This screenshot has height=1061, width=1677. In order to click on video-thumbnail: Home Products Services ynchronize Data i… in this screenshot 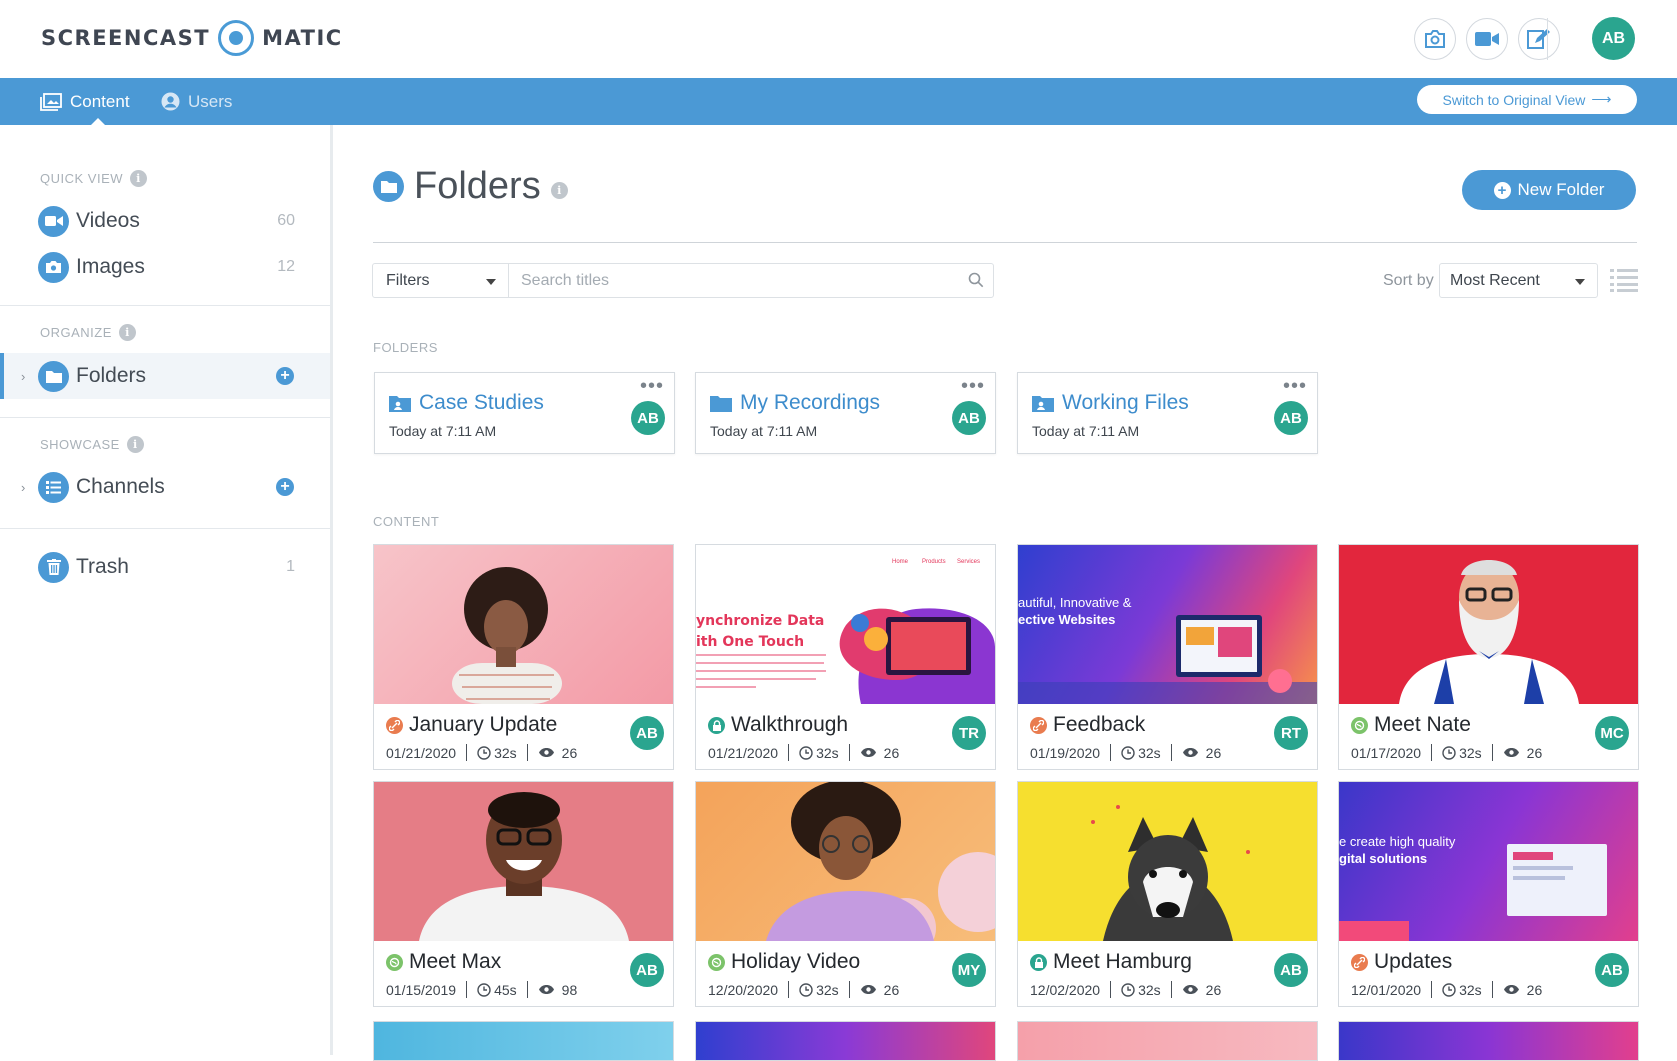, I will do `click(845, 624)`.